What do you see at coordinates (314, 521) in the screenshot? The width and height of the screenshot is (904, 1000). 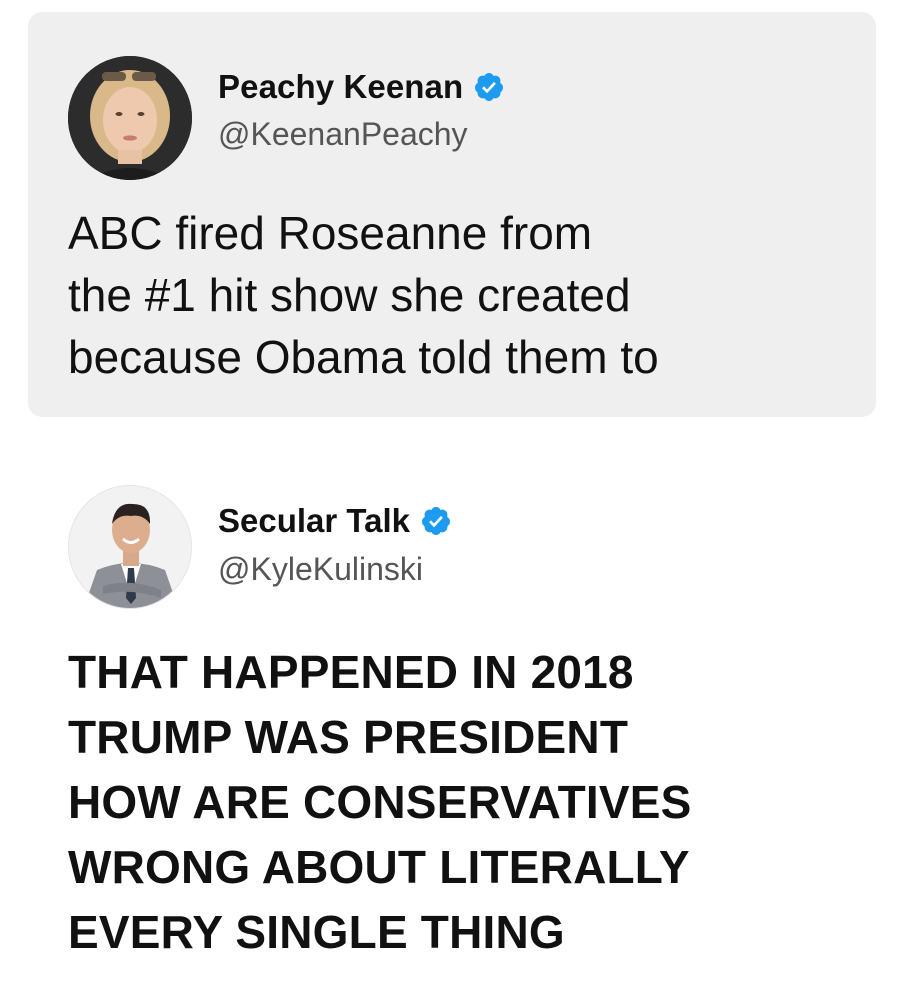 I see `author-name: Secular Talk` at bounding box center [314, 521].